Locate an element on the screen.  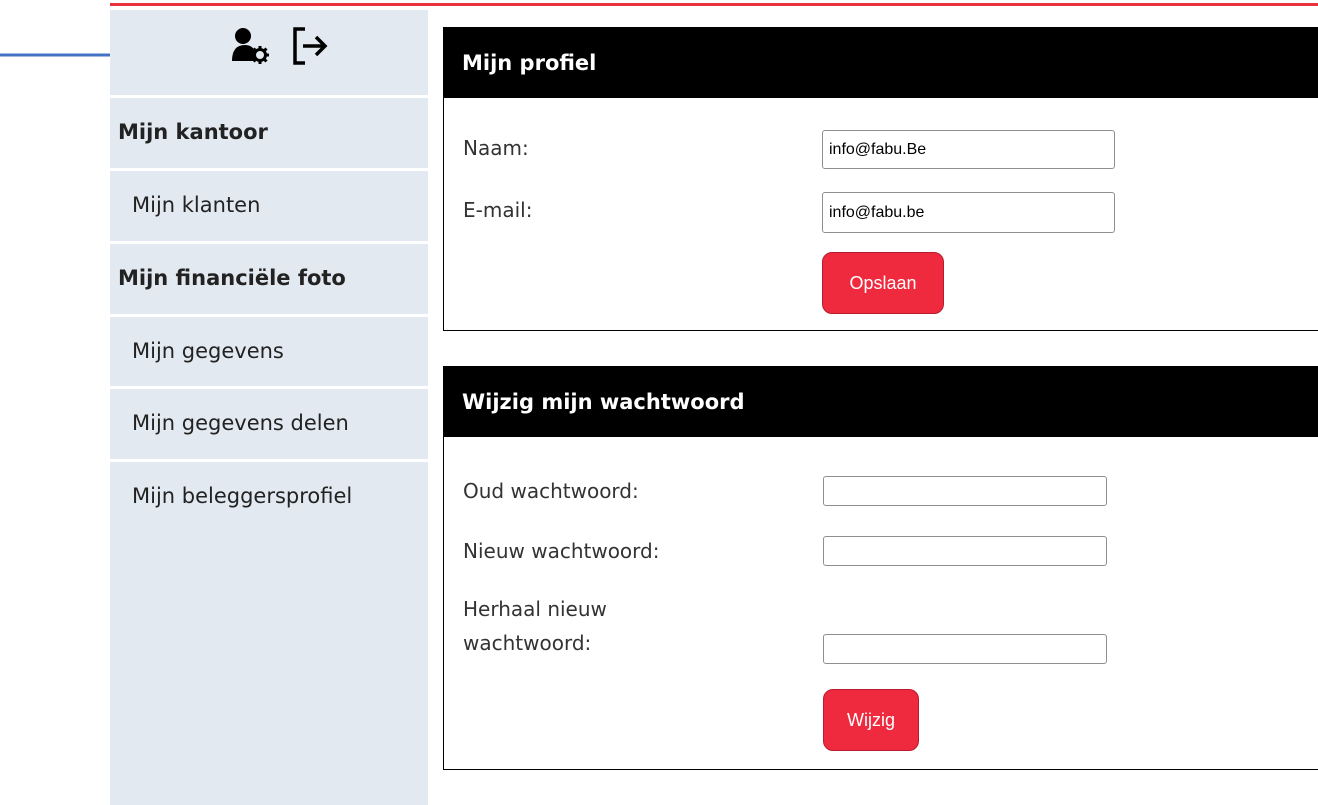
sidebar-item-mijn-klanten: Mijn klanten is located at coordinates (269, 203).